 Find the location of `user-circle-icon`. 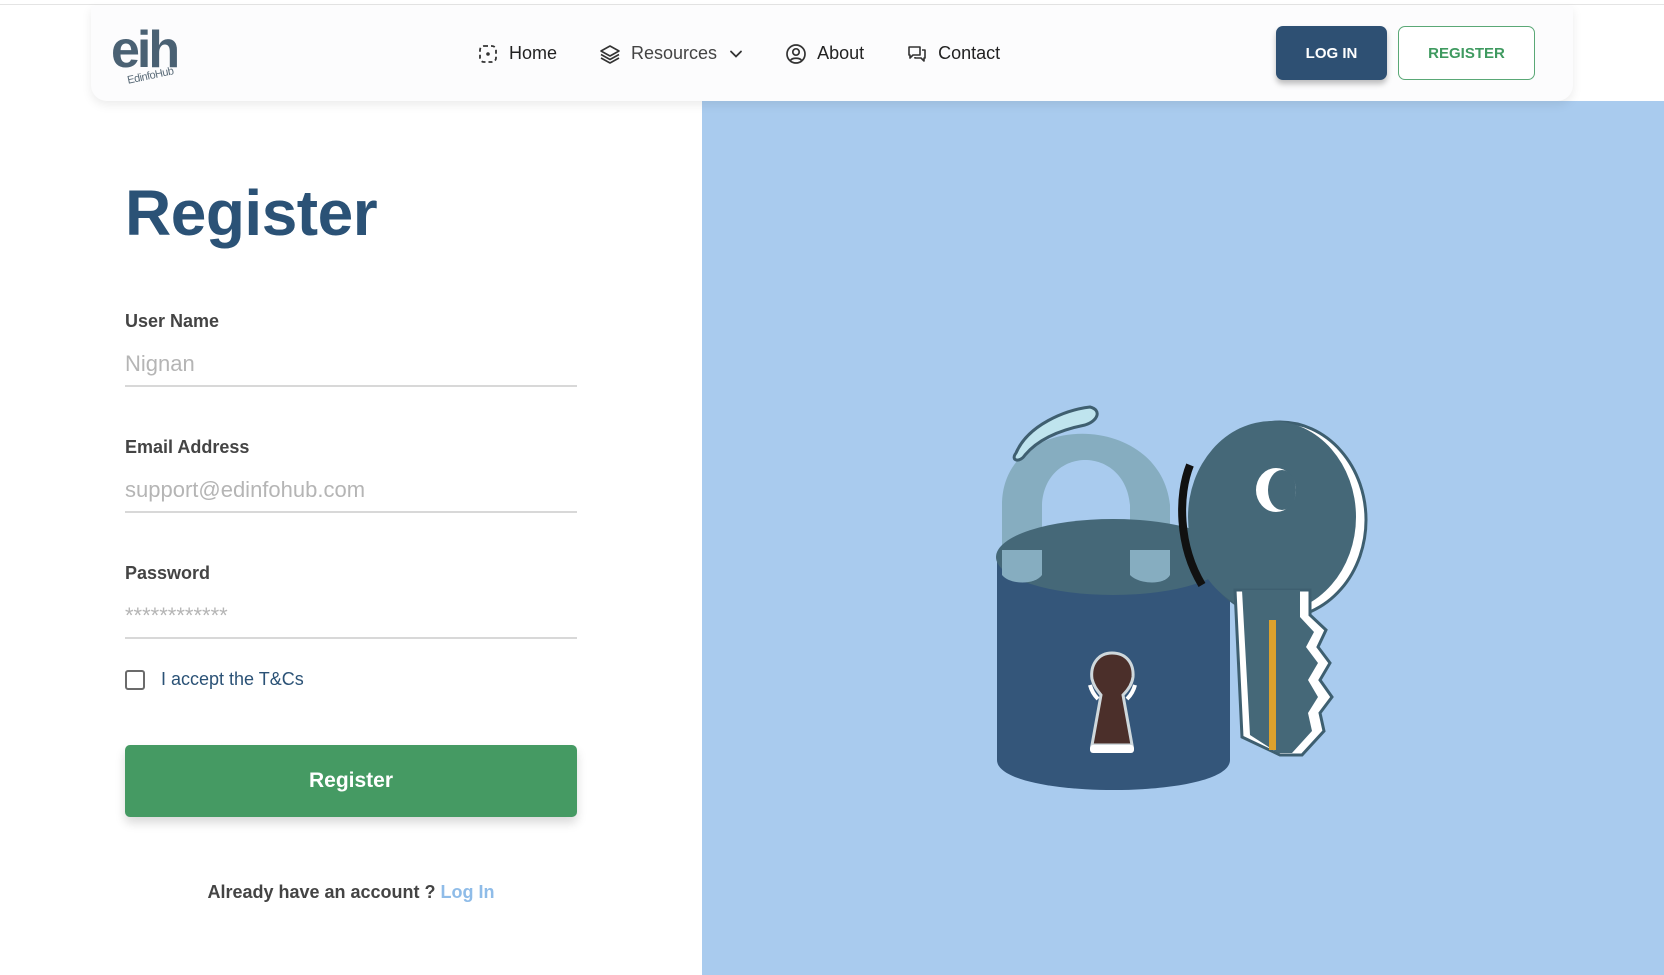

user-circle-icon is located at coordinates (796, 53).